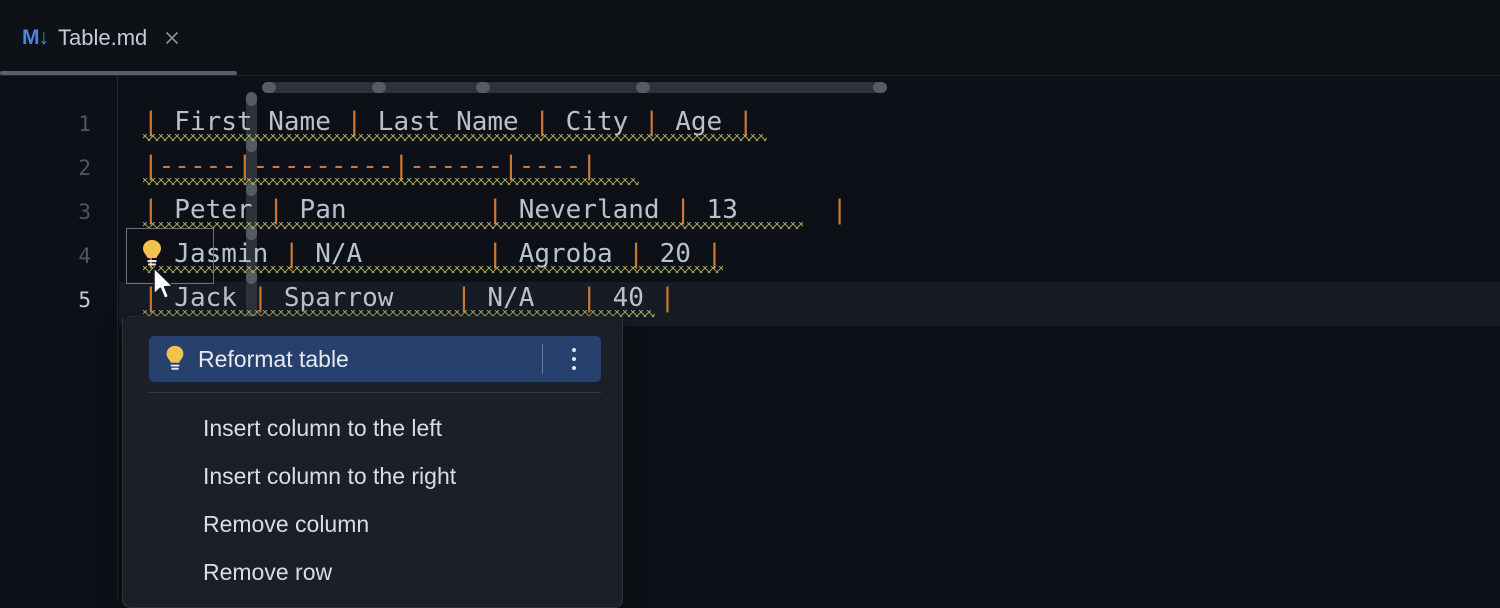  I want to click on editor-tab-bar: M↓ Table.md, so click(750, 38).